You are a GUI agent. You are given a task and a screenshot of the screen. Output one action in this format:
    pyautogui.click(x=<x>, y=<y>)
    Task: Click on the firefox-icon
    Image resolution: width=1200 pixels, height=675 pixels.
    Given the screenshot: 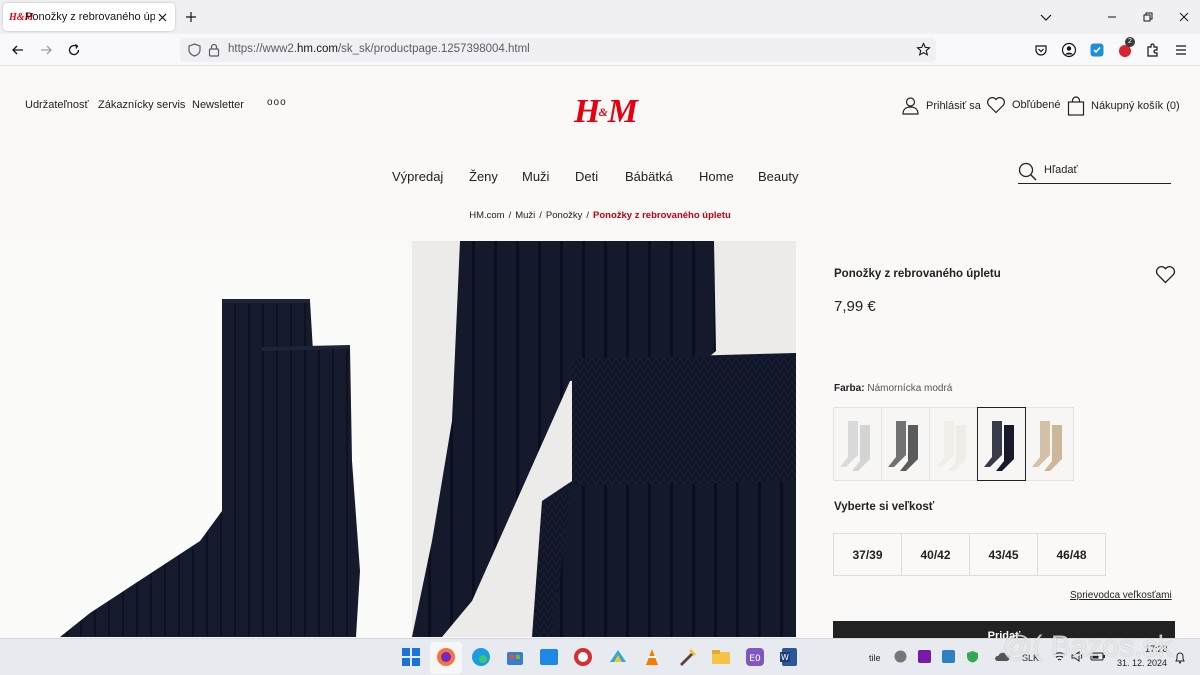 What is the action you would take?
    pyautogui.click(x=446, y=657)
    